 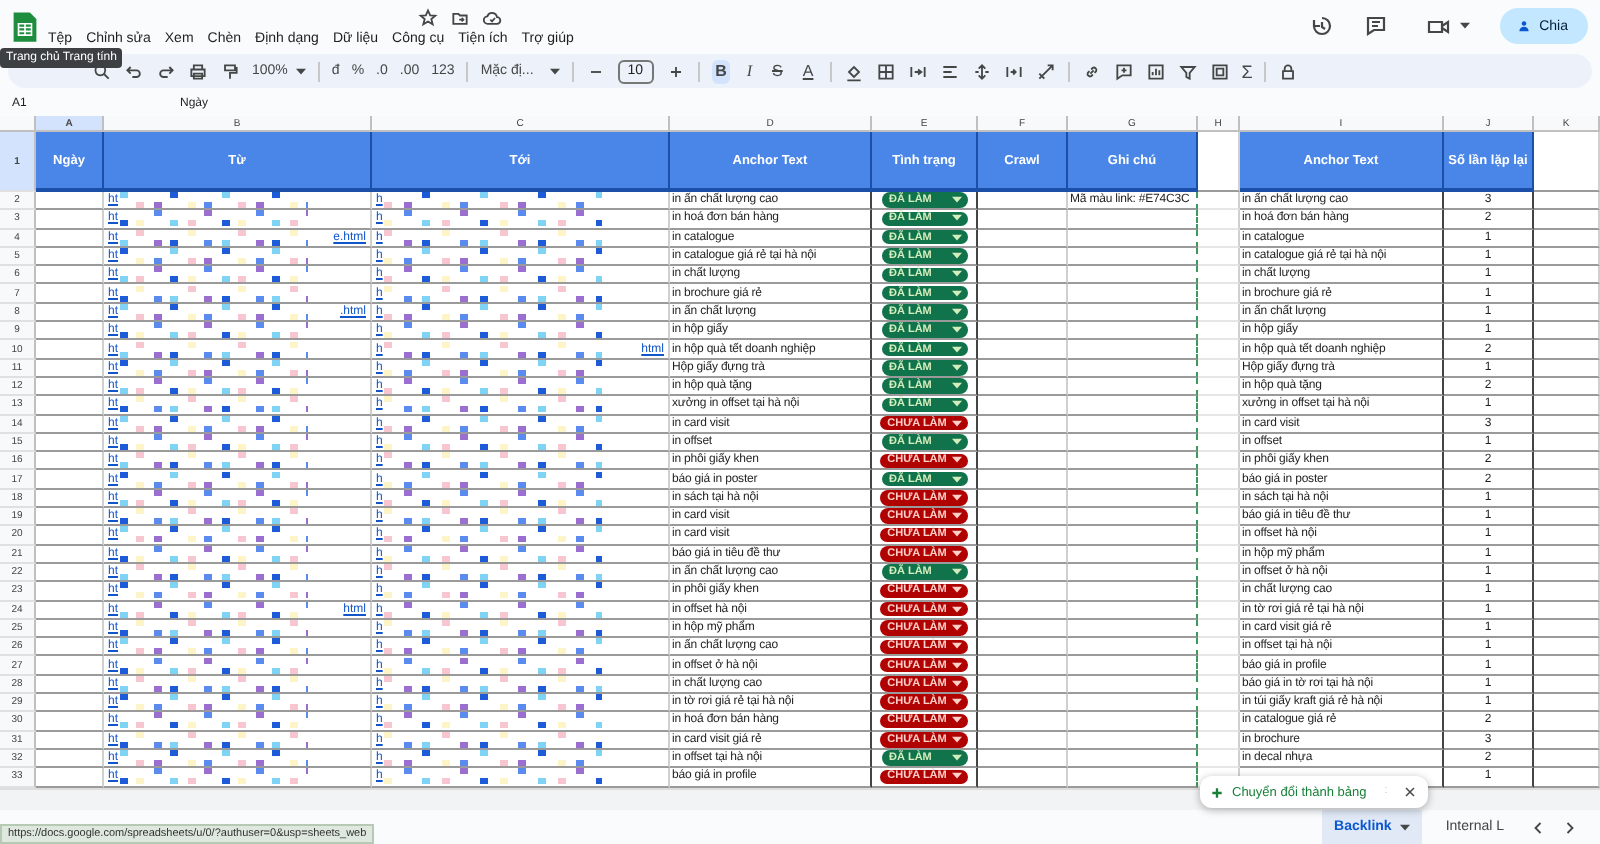 What do you see at coordinates (1013, 71) in the screenshot?
I see `wrap-icon` at bounding box center [1013, 71].